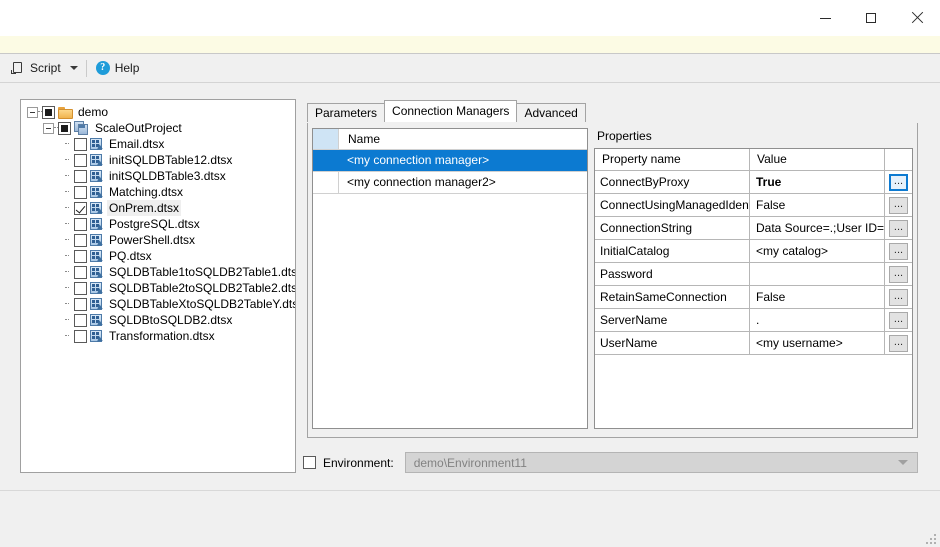 The height and width of the screenshot is (547, 940). Describe the element at coordinates (817, 251) in the screenshot. I see `property-value: <my catalog>` at that location.